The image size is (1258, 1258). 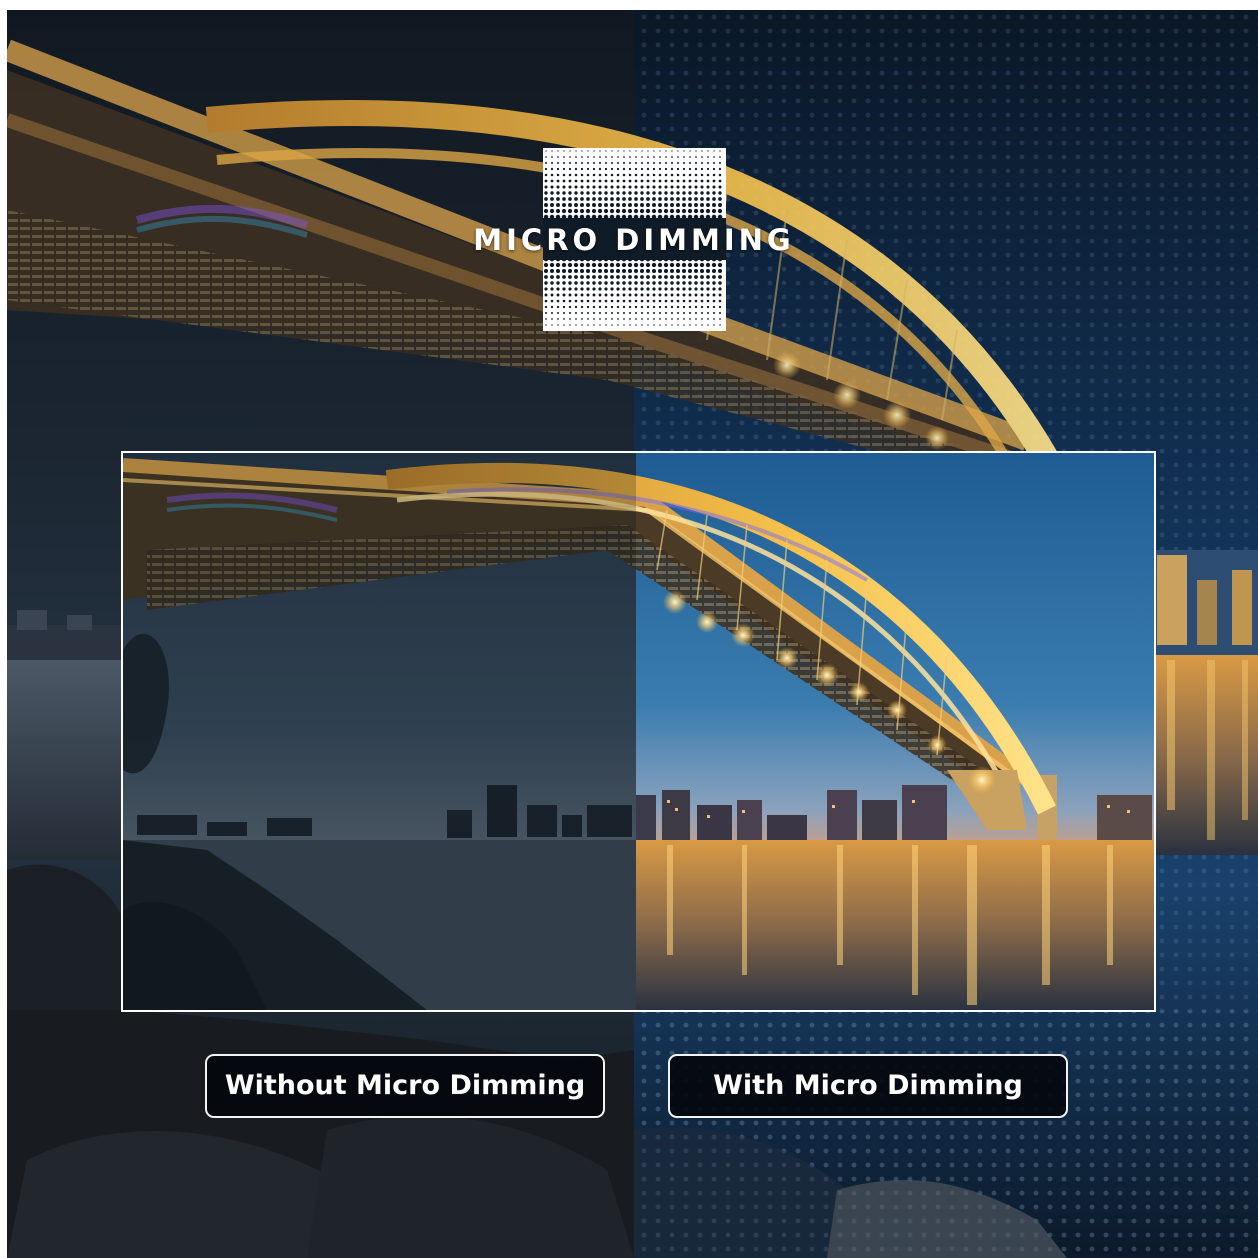 What do you see at coordinates (67, 735) in the screenshot?
I see `background-left-shore` at bounding box center [67, 735].